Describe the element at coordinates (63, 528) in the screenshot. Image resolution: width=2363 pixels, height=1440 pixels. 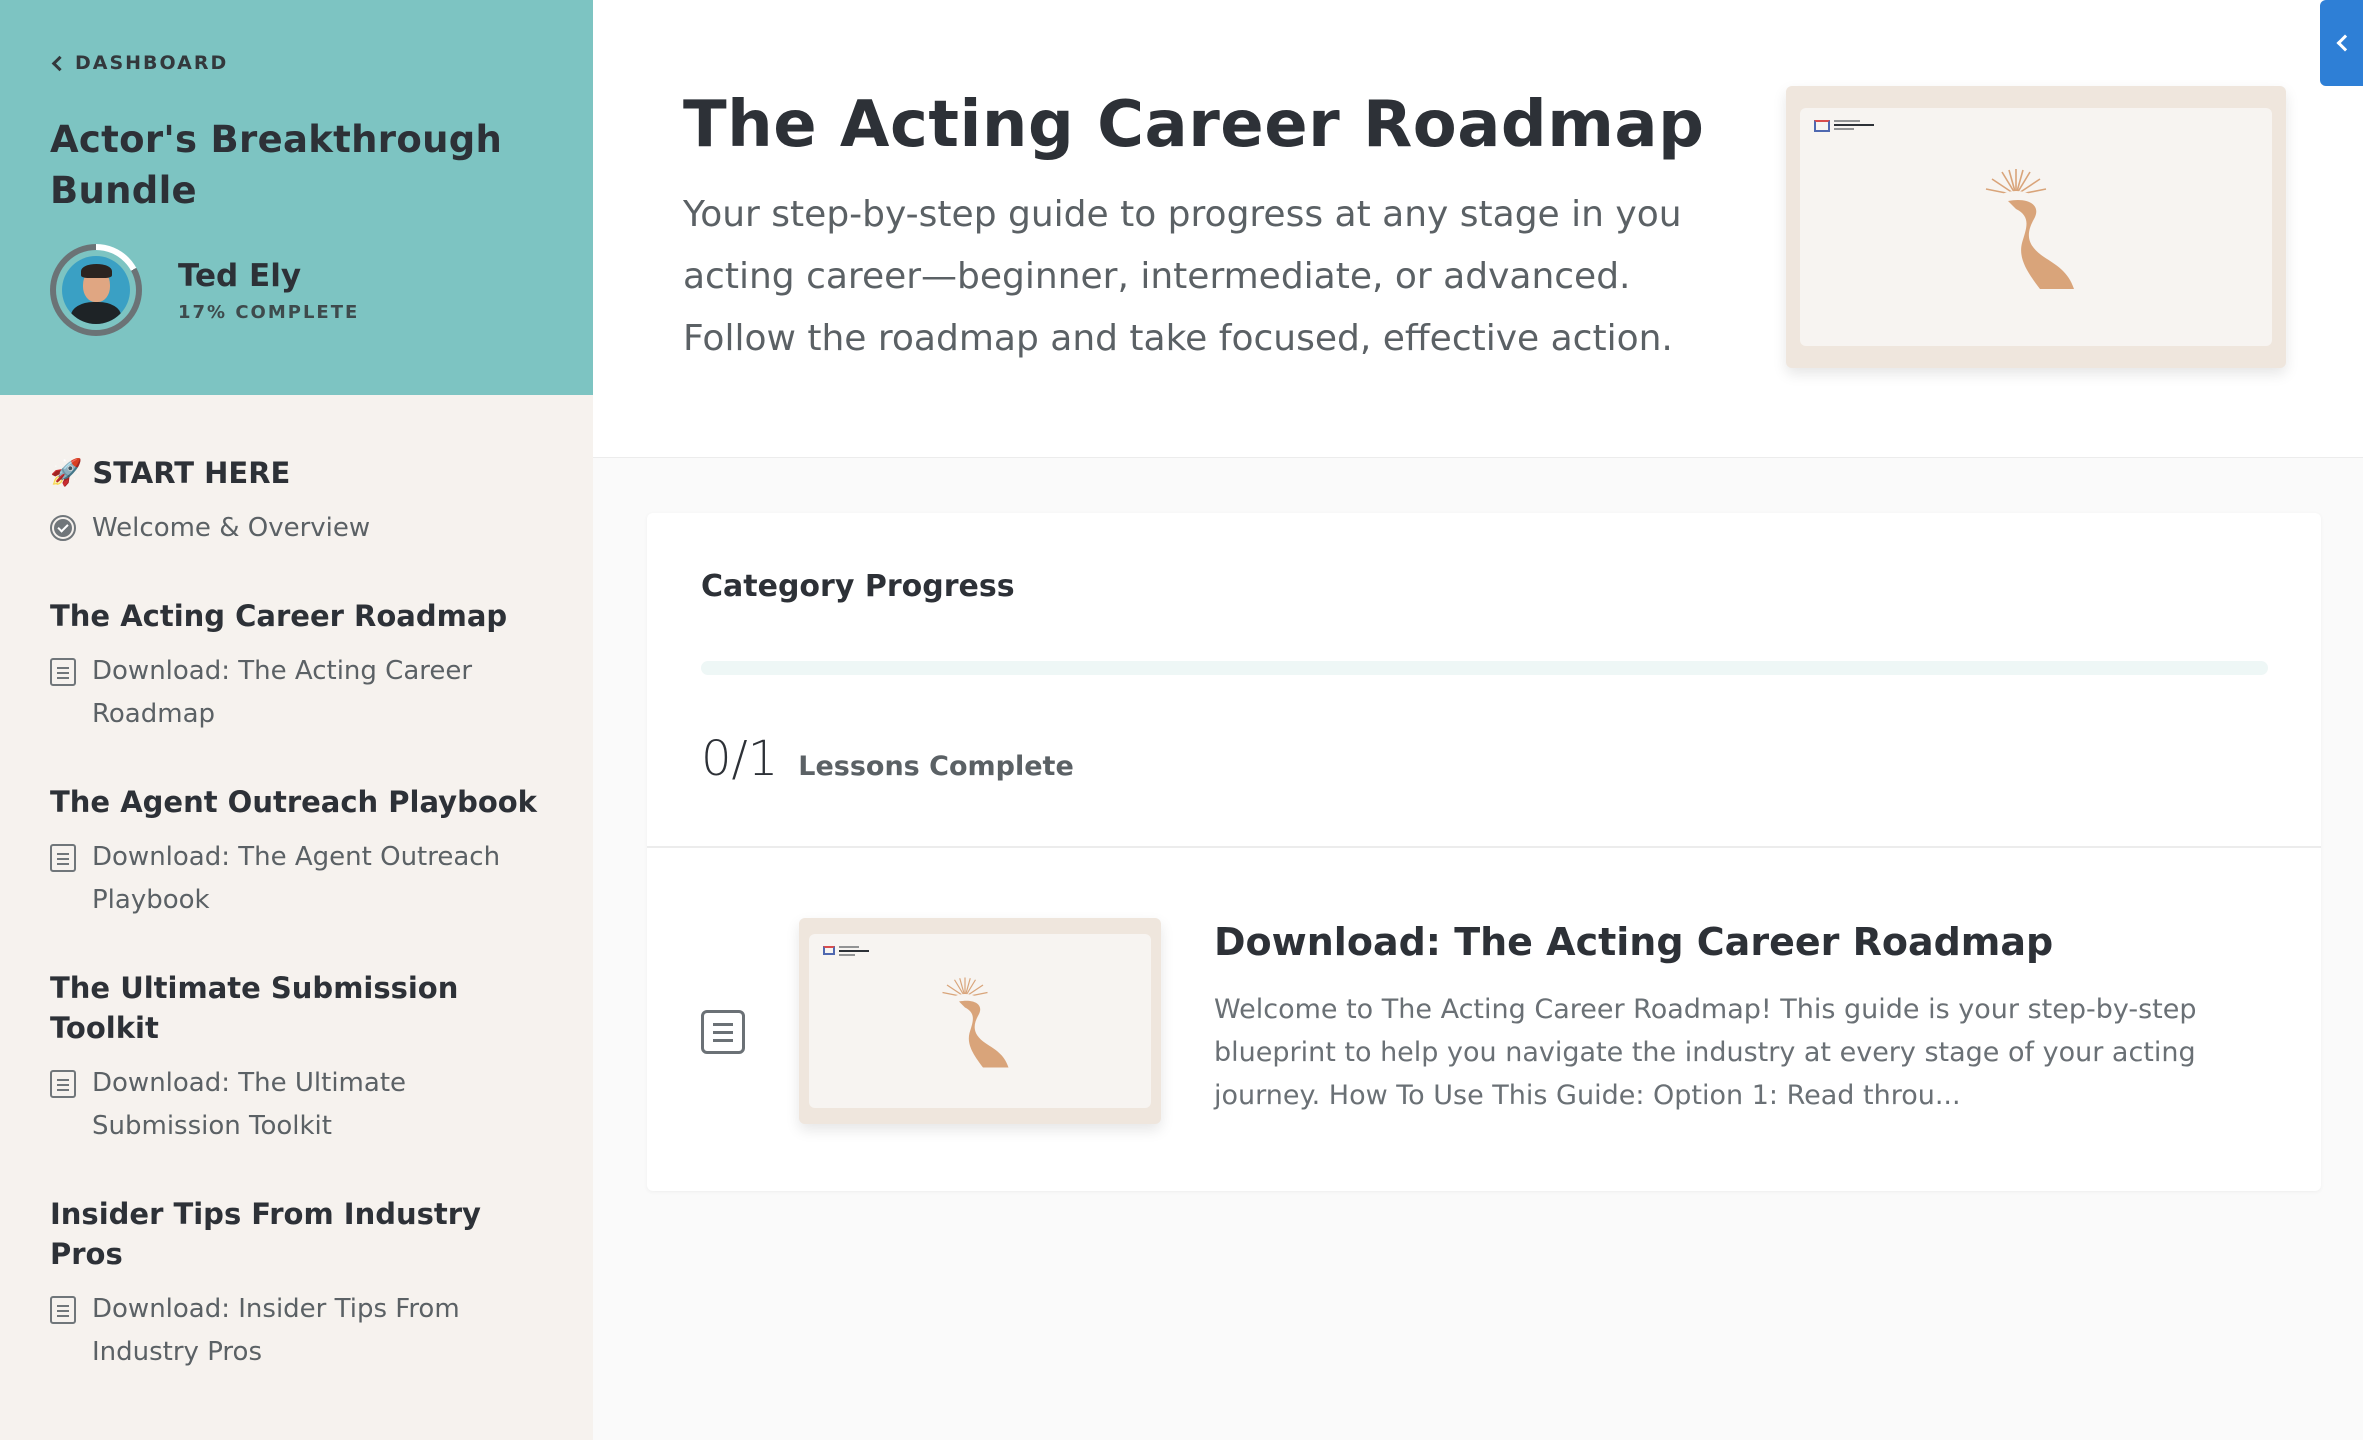
I see `check-circle-icon` at that location.